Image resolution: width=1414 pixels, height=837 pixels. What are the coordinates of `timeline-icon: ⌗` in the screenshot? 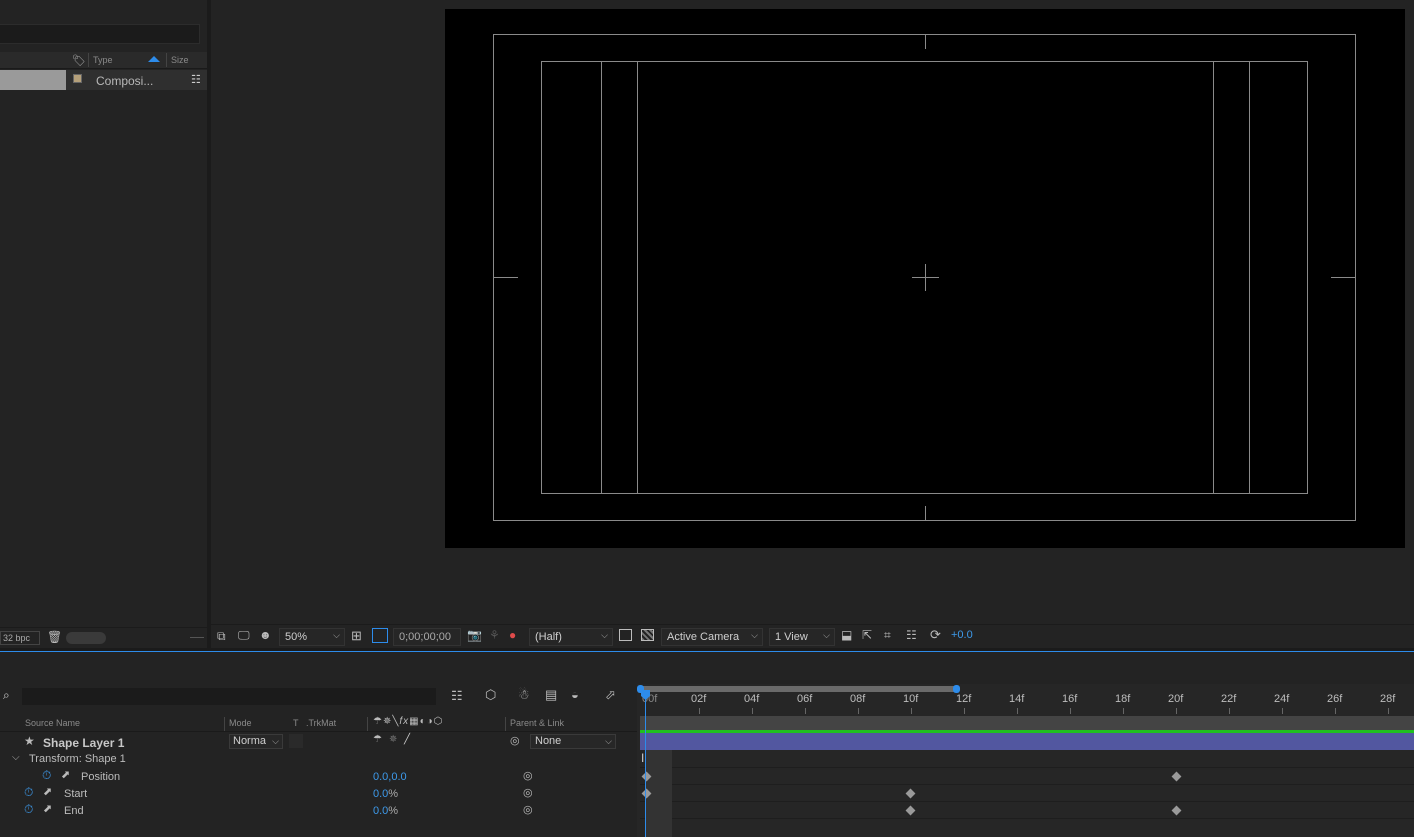 It's located at (887, 635).